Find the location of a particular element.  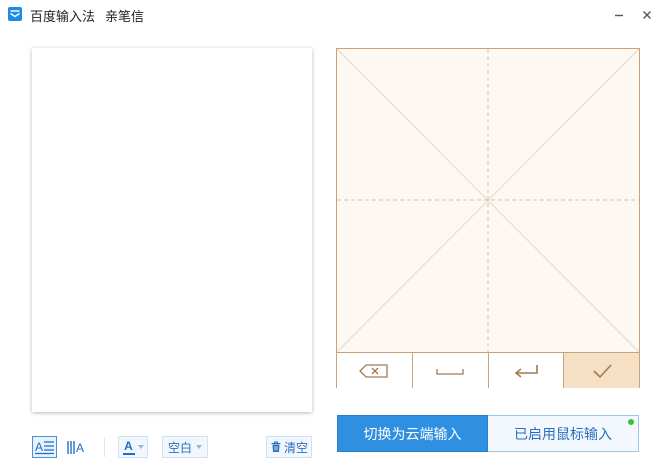

checkmark-icon is located at coordinates (602, 370).